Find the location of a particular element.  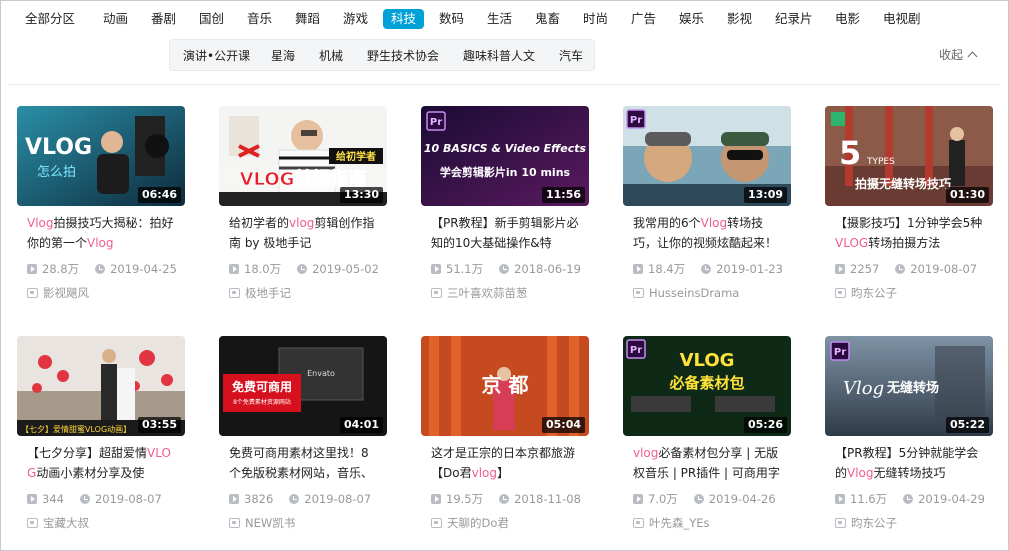

duration-badge: 05:26 is located at coordinates (765, 425).